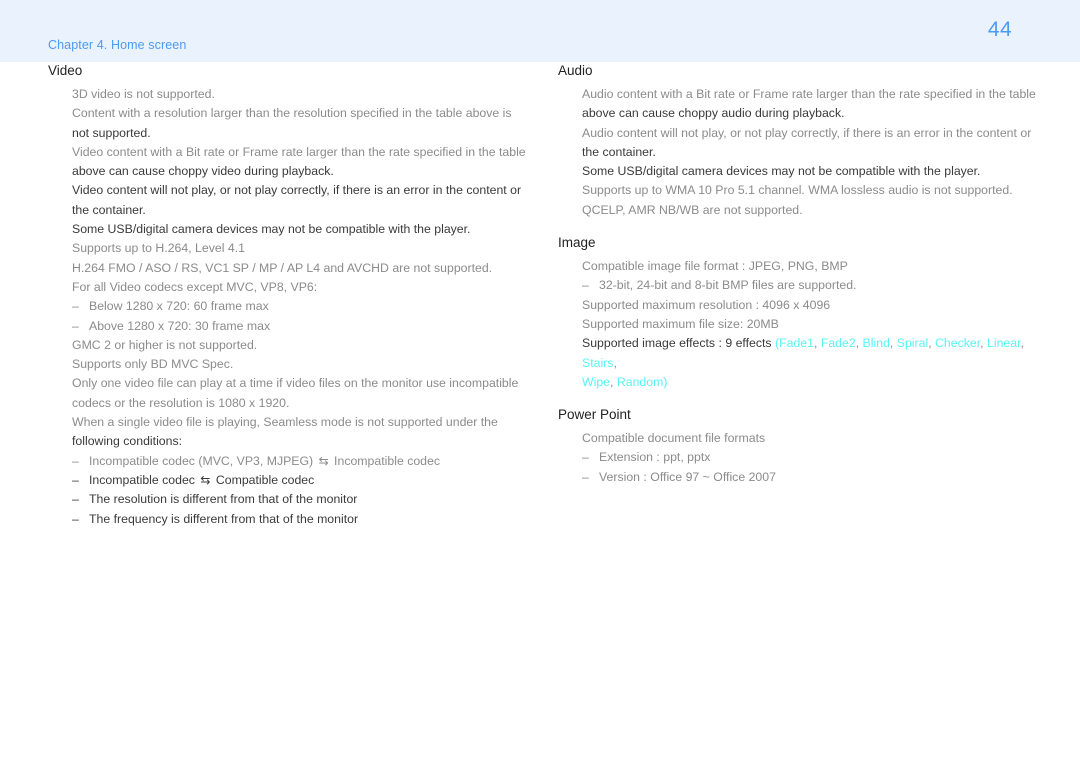 This screenshot has height=763, width=1080. Describe the element at coordinates (674, 438) in the screenshot. I see `body-text-line: Compatible document file formats` at that location.